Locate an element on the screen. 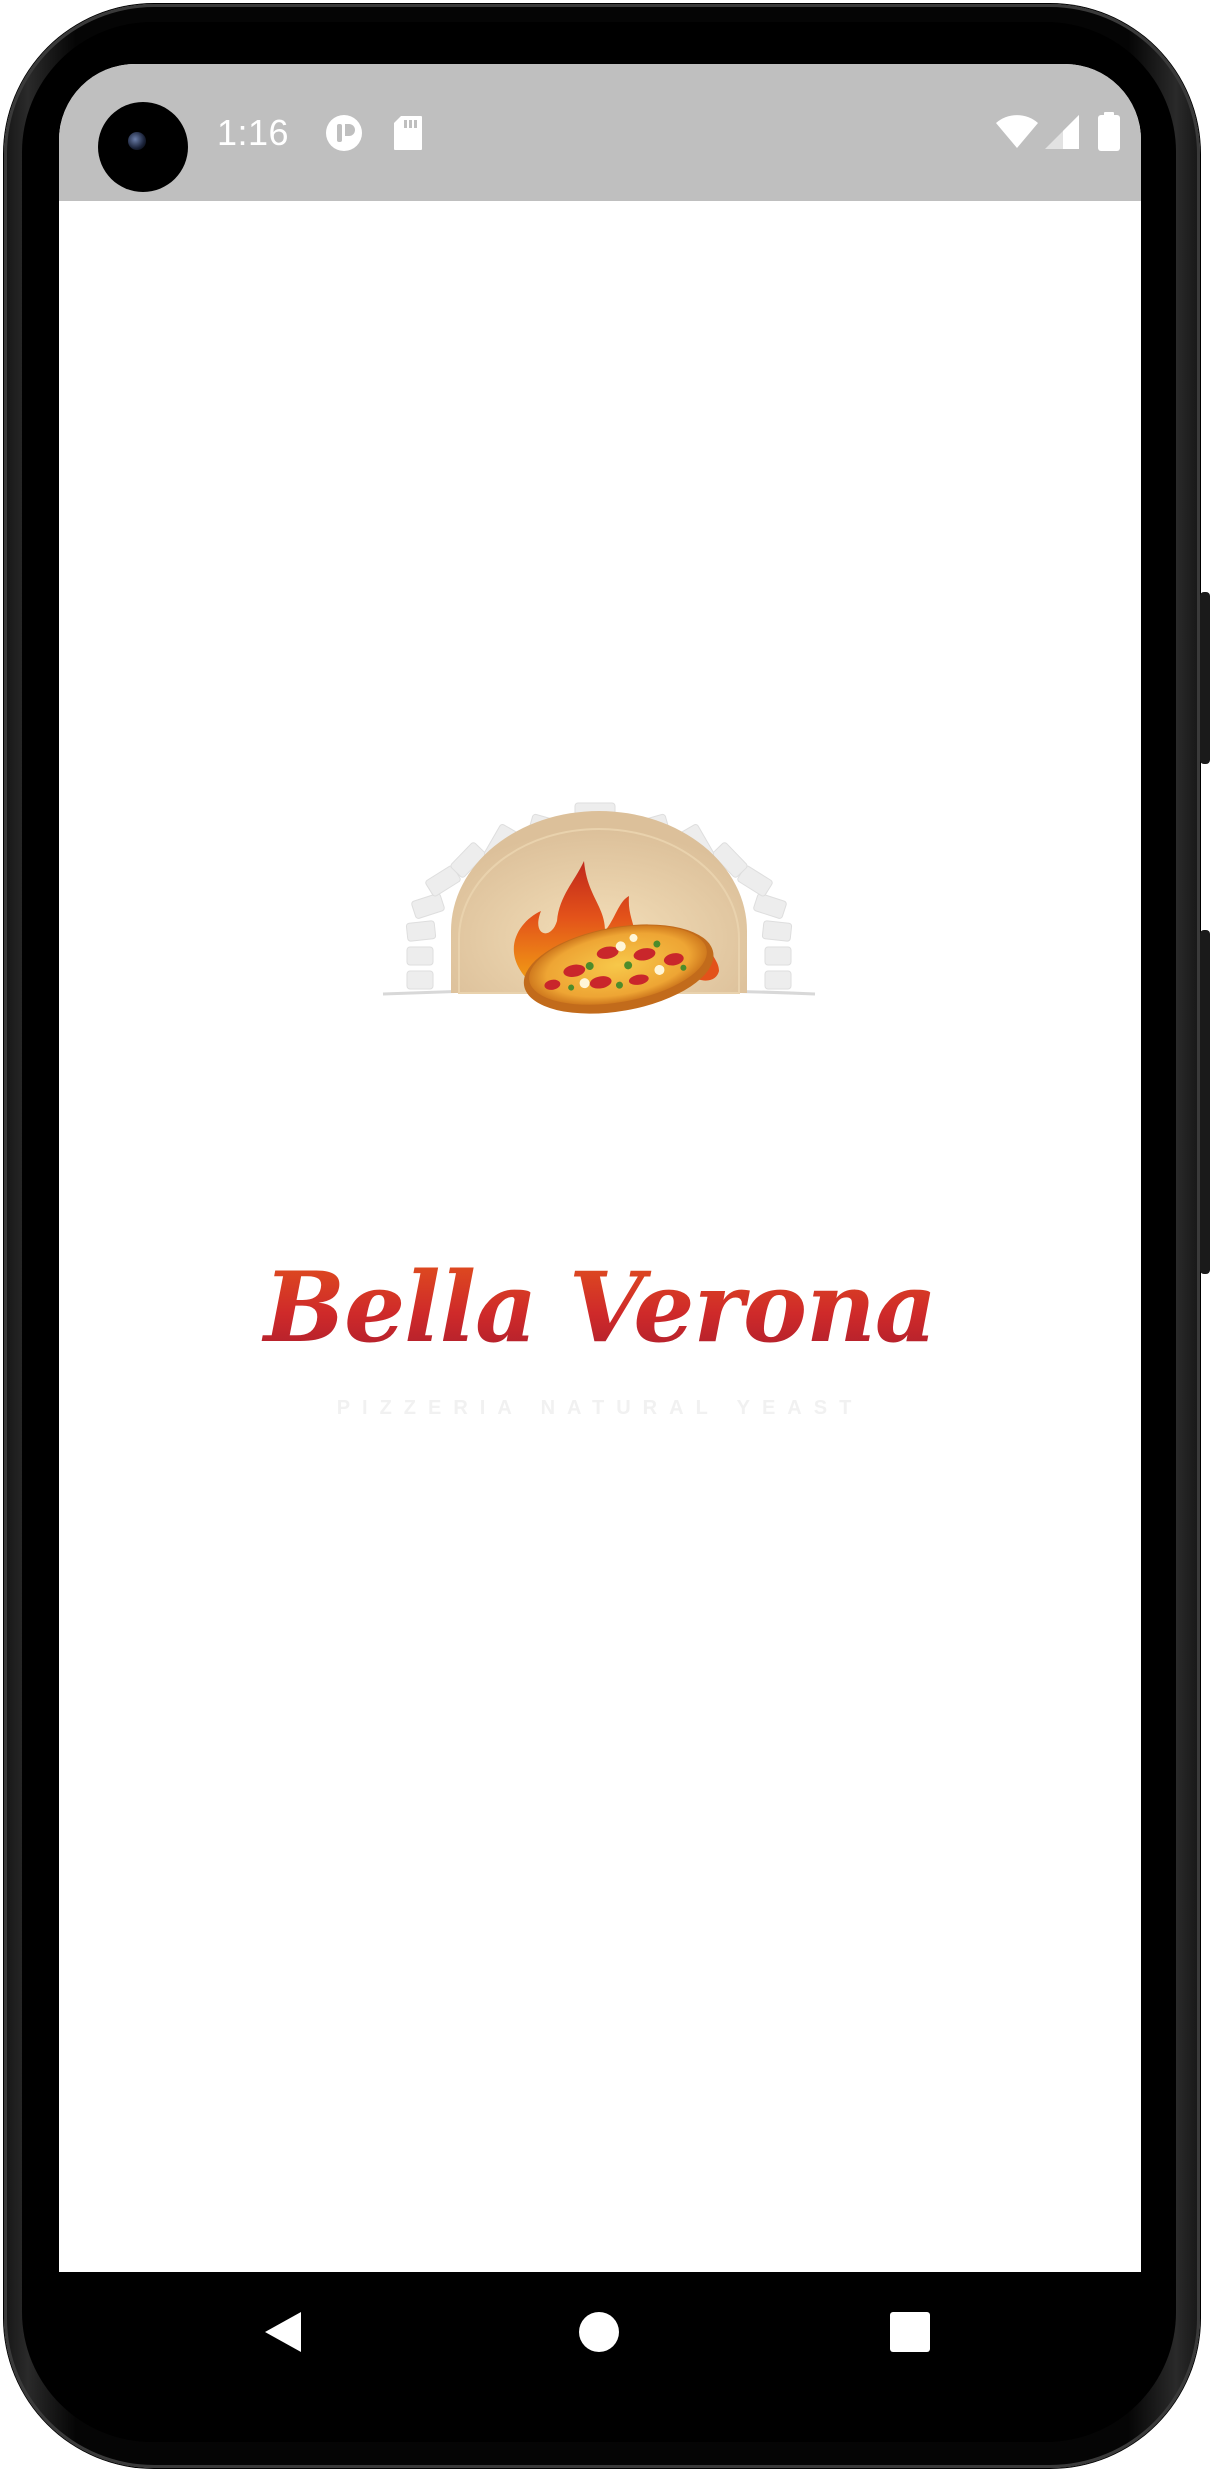 The width and height of the screenshot is (1211, 2474). wifi-icon is located at coordinates (1017, 134).